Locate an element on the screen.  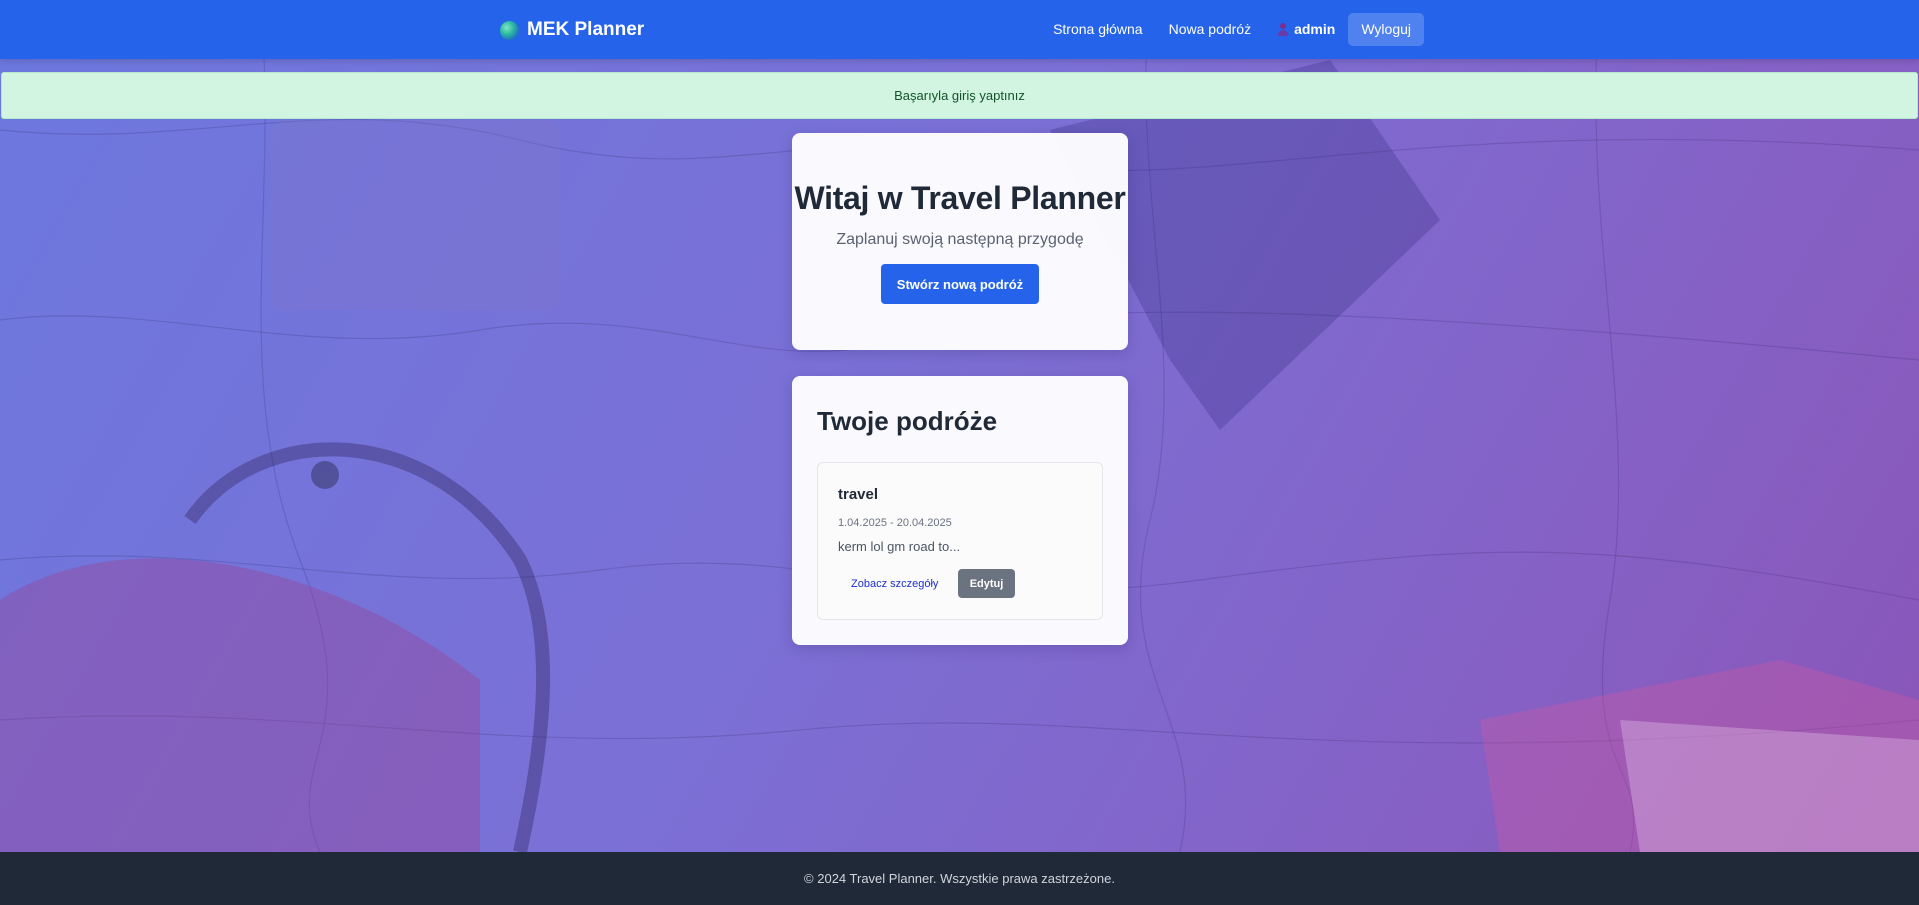
current-user: admin is located at coordinates (1306, 29).